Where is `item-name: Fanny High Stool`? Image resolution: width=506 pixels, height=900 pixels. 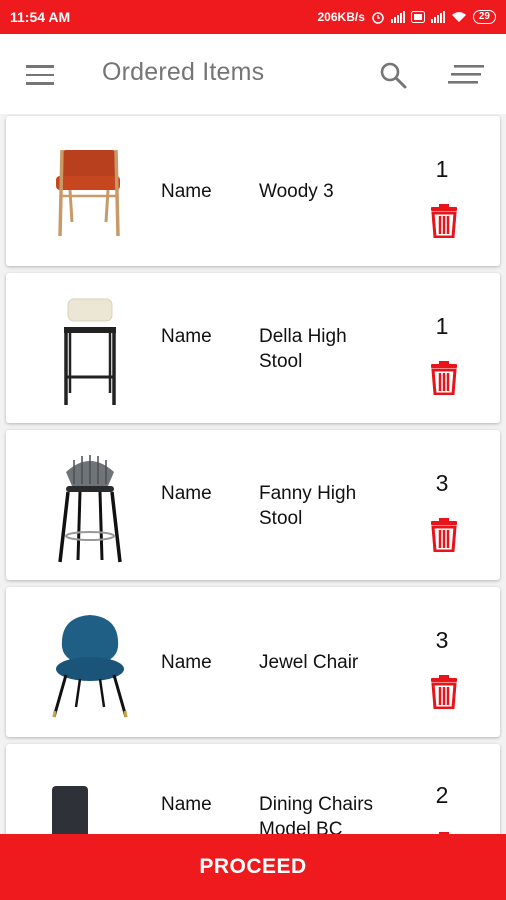
item-name: Fanny High Stool is located at coordinates (308, 506).